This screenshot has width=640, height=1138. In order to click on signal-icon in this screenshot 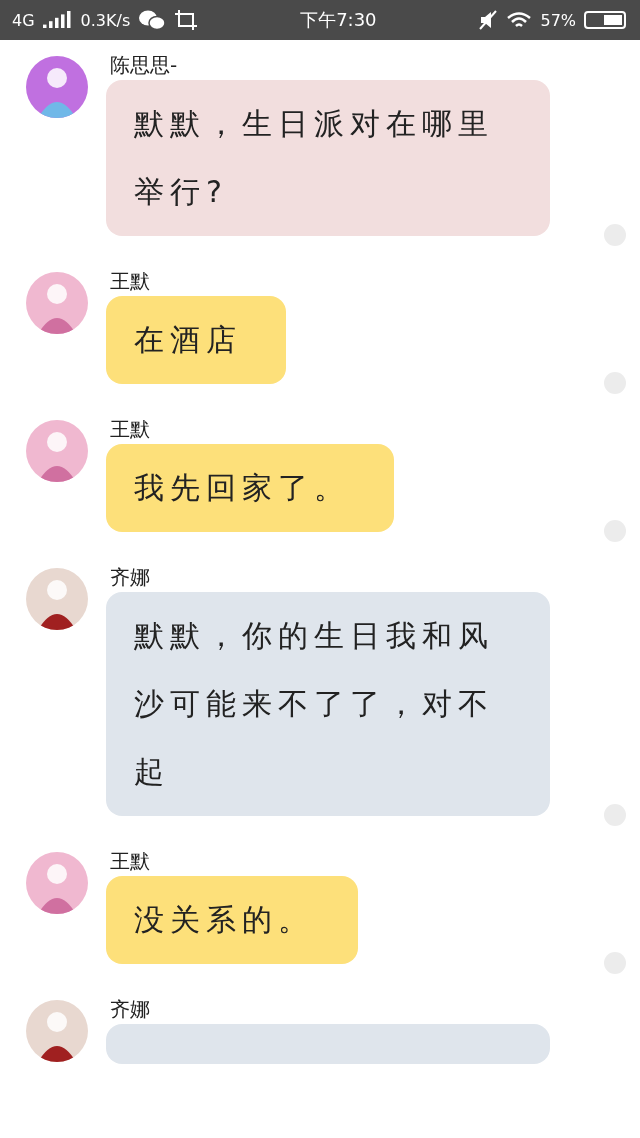, I will do `click(57, 20)`.